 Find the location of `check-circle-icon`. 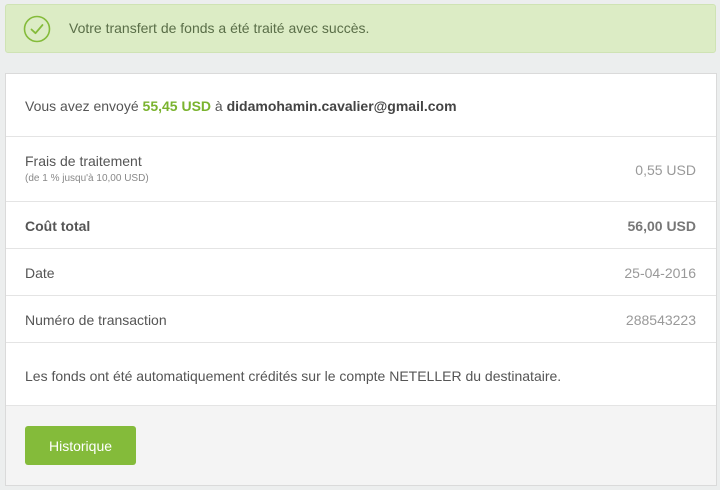

check-circle-icon is located at coordinates (37, 29).